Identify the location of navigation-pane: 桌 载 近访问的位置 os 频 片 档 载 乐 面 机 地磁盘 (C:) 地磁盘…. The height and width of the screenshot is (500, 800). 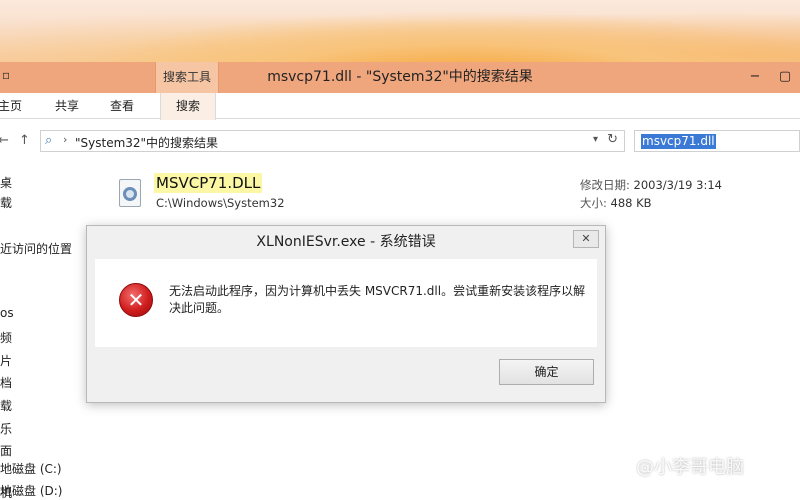
(45, 331).